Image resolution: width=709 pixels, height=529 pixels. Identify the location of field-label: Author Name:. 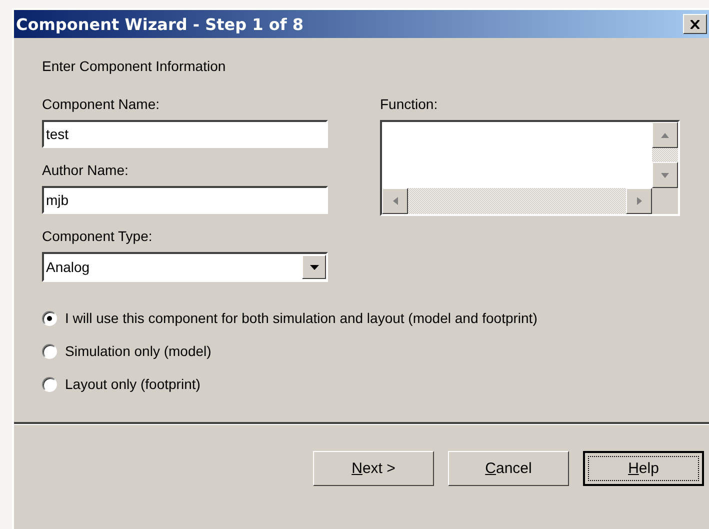
(86, 170).